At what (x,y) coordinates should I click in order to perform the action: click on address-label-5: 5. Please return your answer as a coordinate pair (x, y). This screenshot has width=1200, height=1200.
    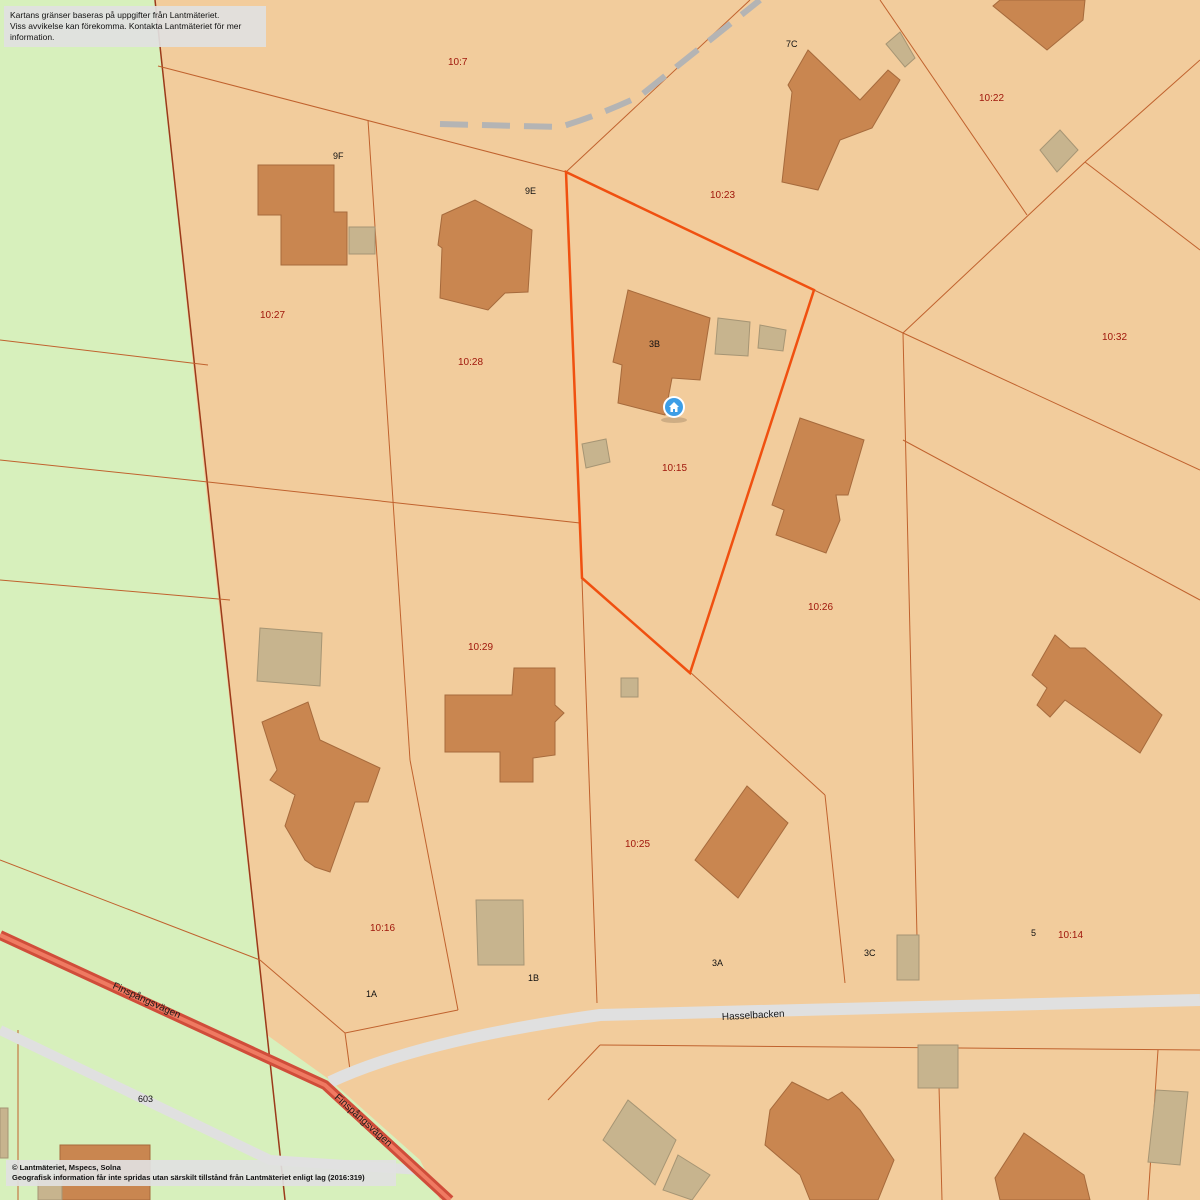
    Looking at the image, I should click on (1033, 933).